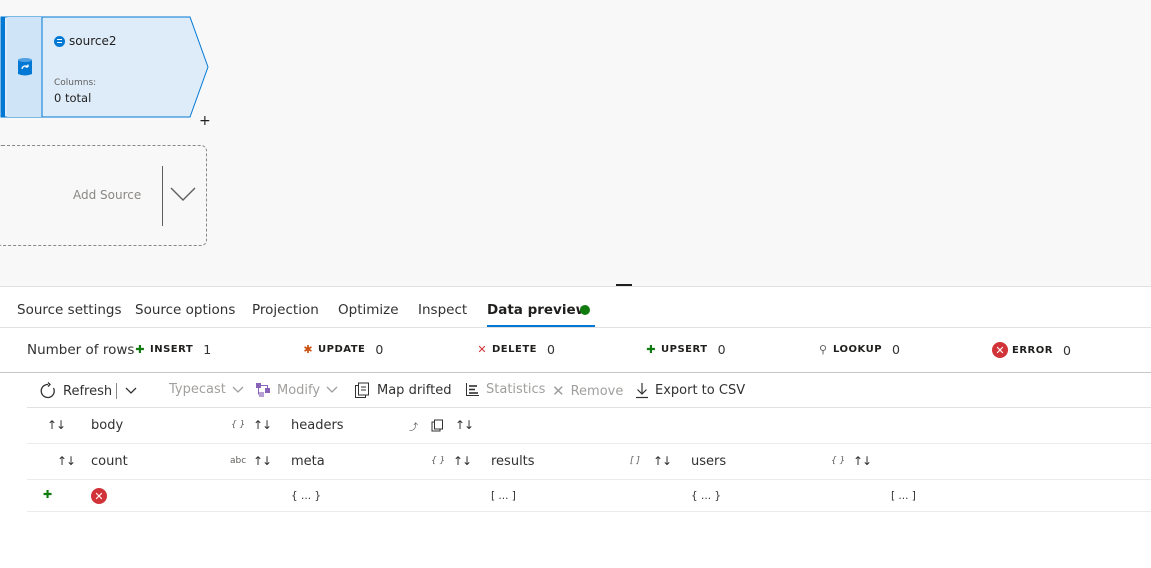  I want to click on add-source-label: Add Source, so click(107, 195).